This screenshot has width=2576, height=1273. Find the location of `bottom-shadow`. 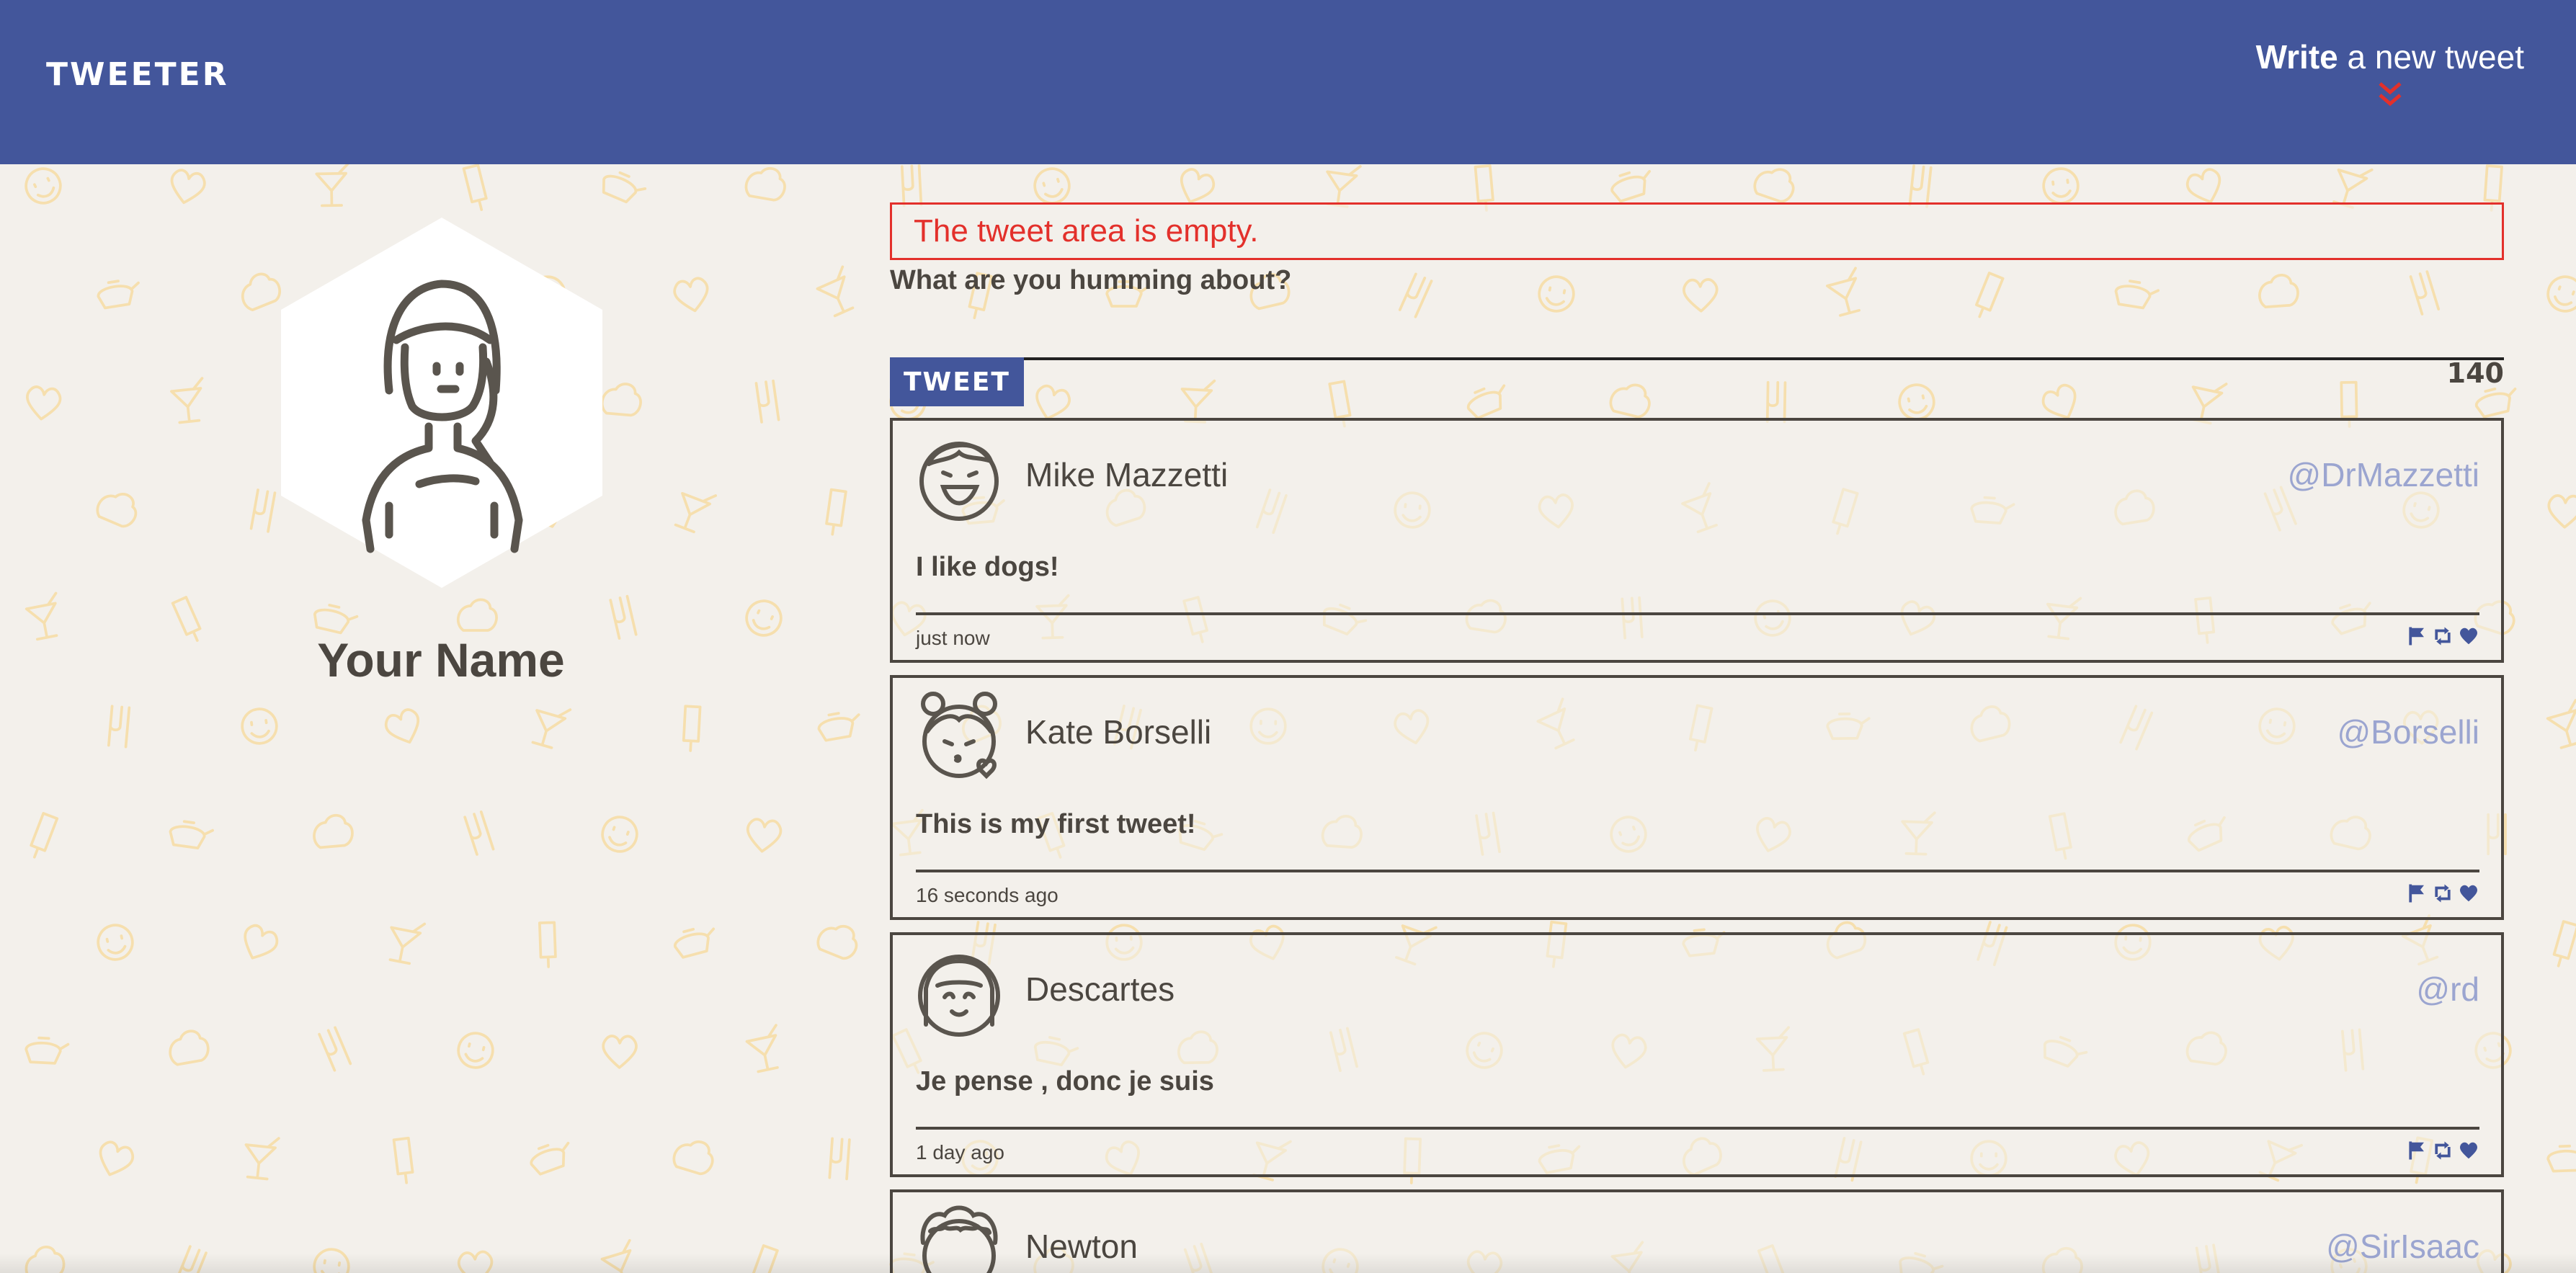

bottom-shadow is located at coordinates (1288, 1264).